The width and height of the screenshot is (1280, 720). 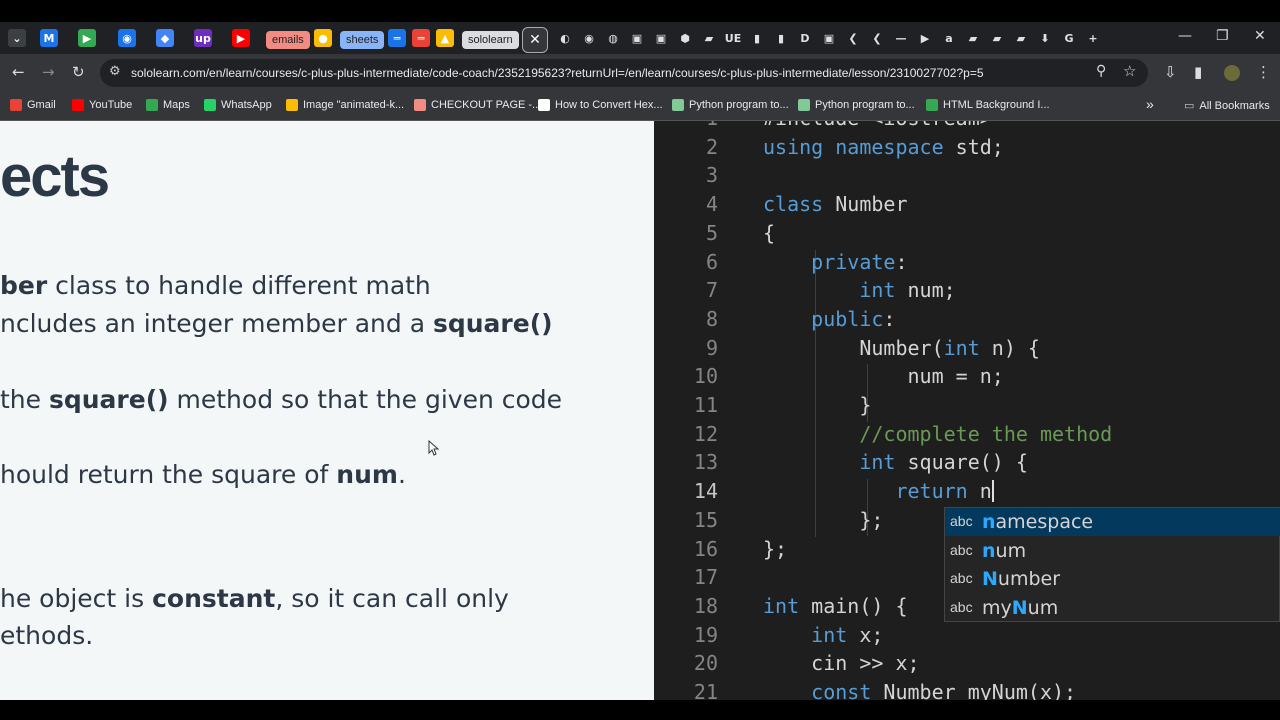 What do you see at coordinates (203, 38) in the screenshot?
I see `tab-favicon-icon: up` at bounding box center [203, 38].